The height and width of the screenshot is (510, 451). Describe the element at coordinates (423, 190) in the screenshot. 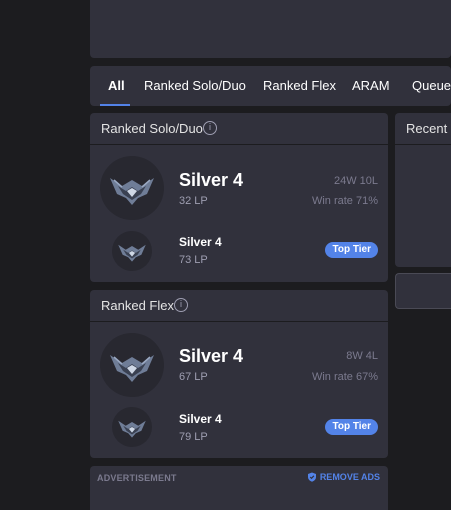

I see `recent-games-card: Recent G` at that location.